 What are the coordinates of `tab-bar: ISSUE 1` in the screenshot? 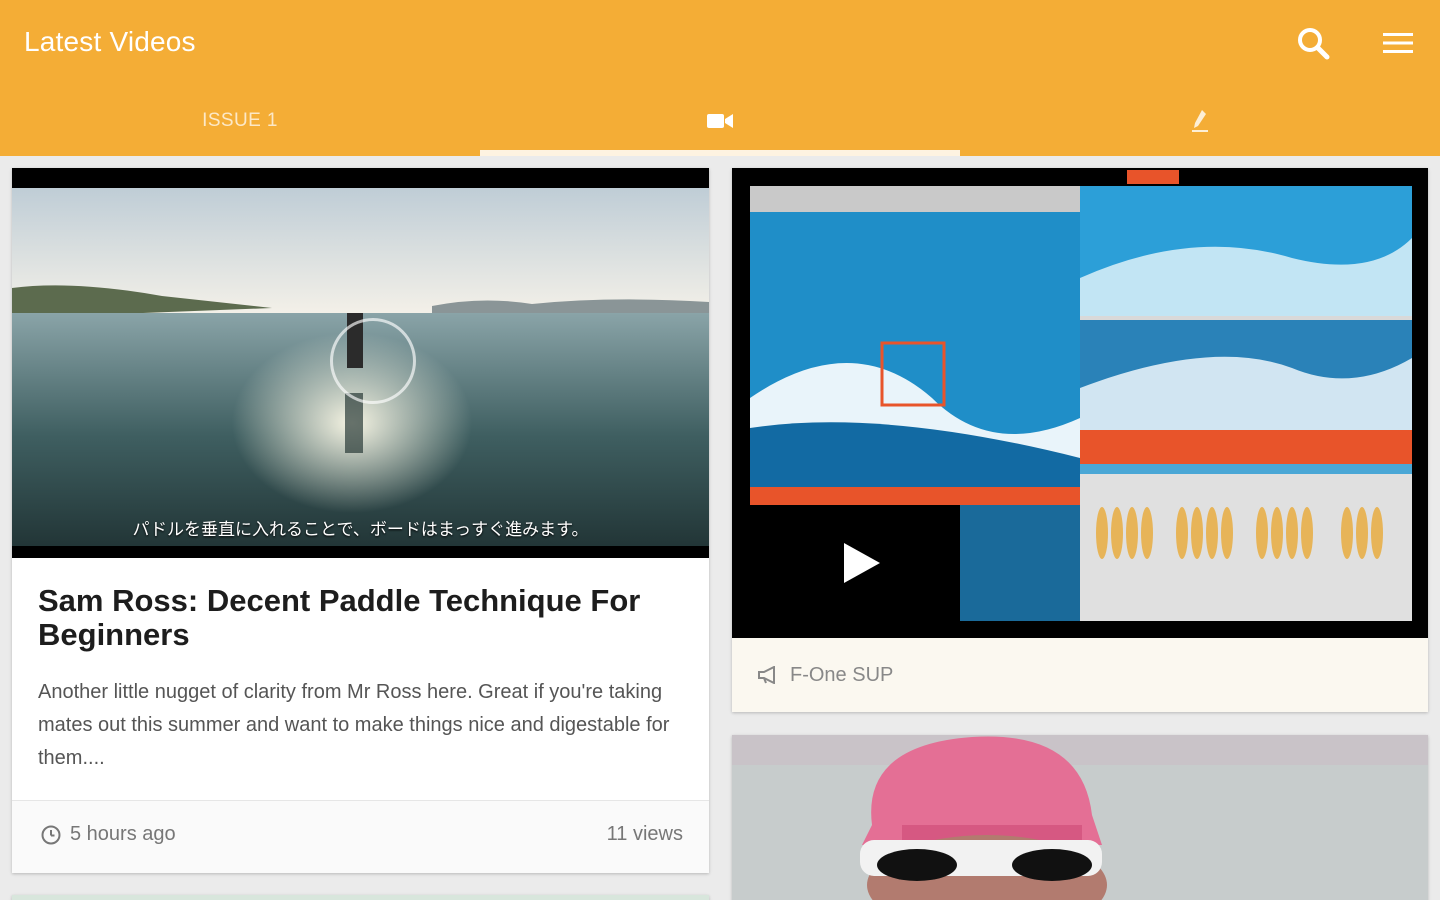 It's located at (720, 123).